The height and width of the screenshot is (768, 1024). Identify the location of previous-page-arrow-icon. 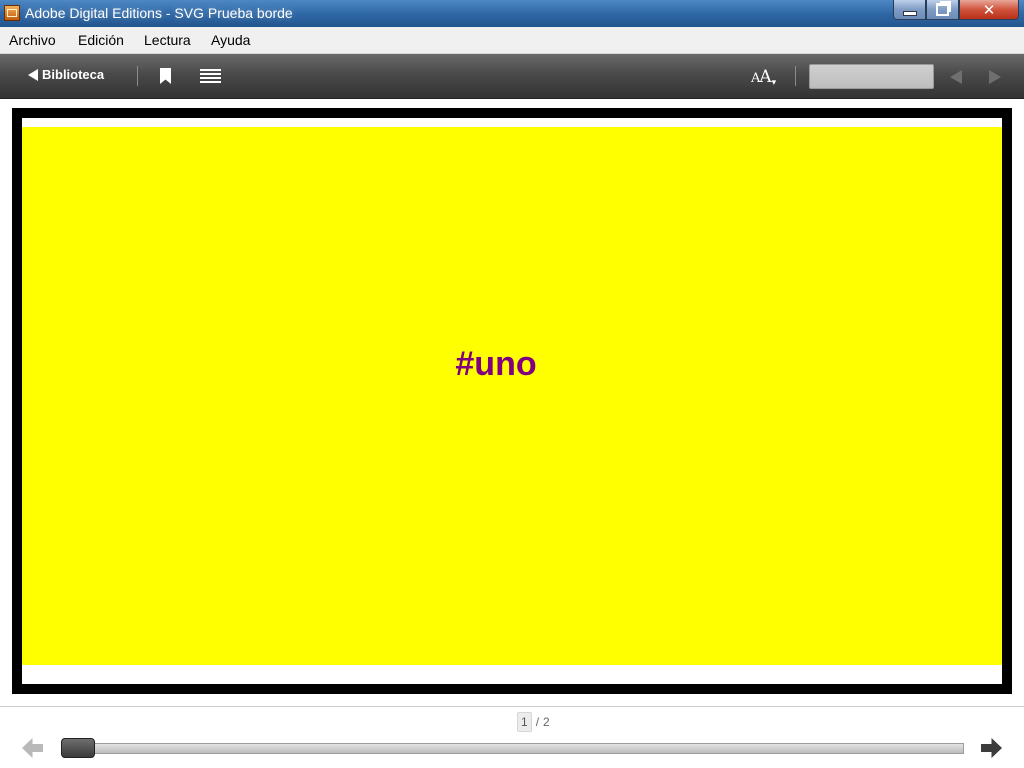
(32, 748).